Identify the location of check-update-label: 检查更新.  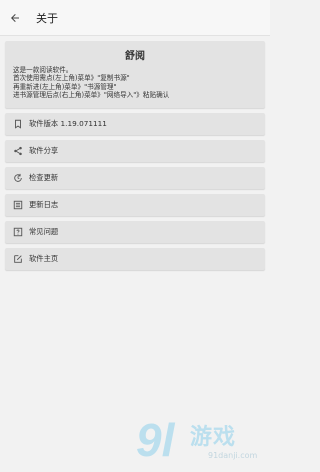
(44, 177).